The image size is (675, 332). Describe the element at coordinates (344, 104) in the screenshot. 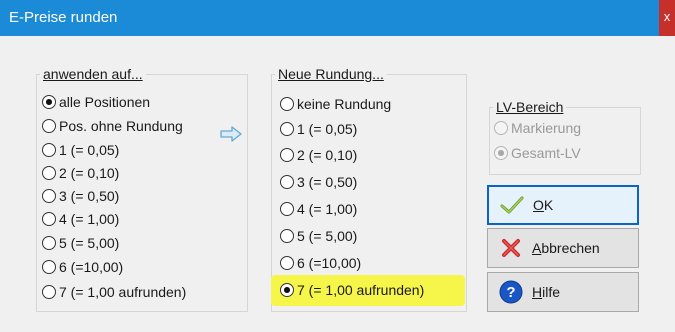

I see `radio-label: keine Rundung` at that location.